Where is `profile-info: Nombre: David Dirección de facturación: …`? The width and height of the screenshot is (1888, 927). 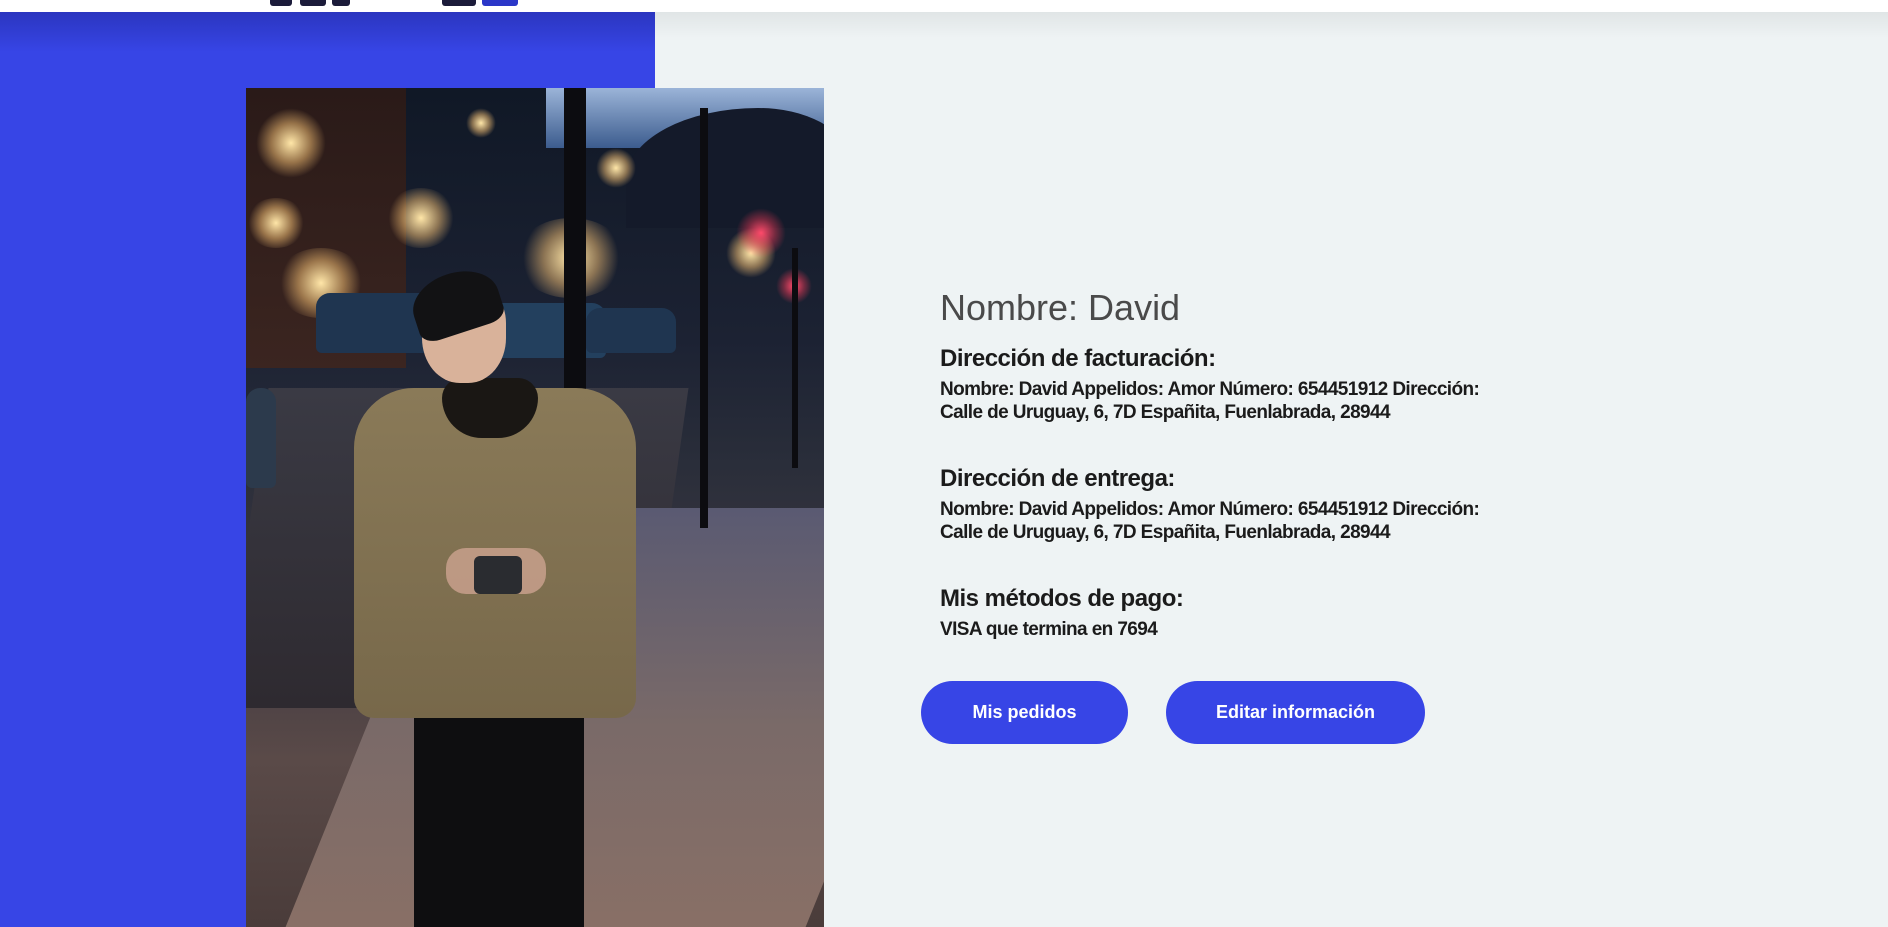 profile-info: Nombre: David Dirección de facturación: … is located at coordinates (1240, 462).